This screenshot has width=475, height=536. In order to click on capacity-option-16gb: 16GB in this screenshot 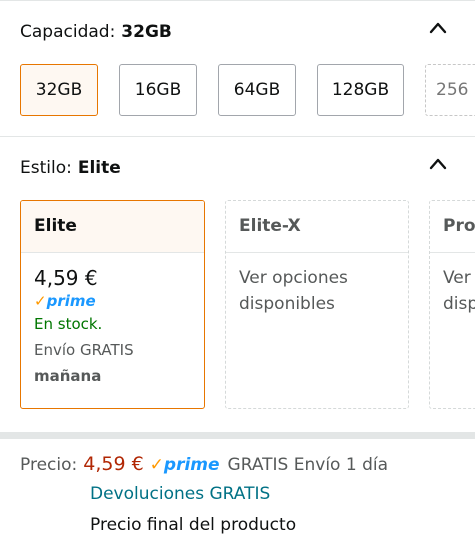, I will do `click(158, 90)`.